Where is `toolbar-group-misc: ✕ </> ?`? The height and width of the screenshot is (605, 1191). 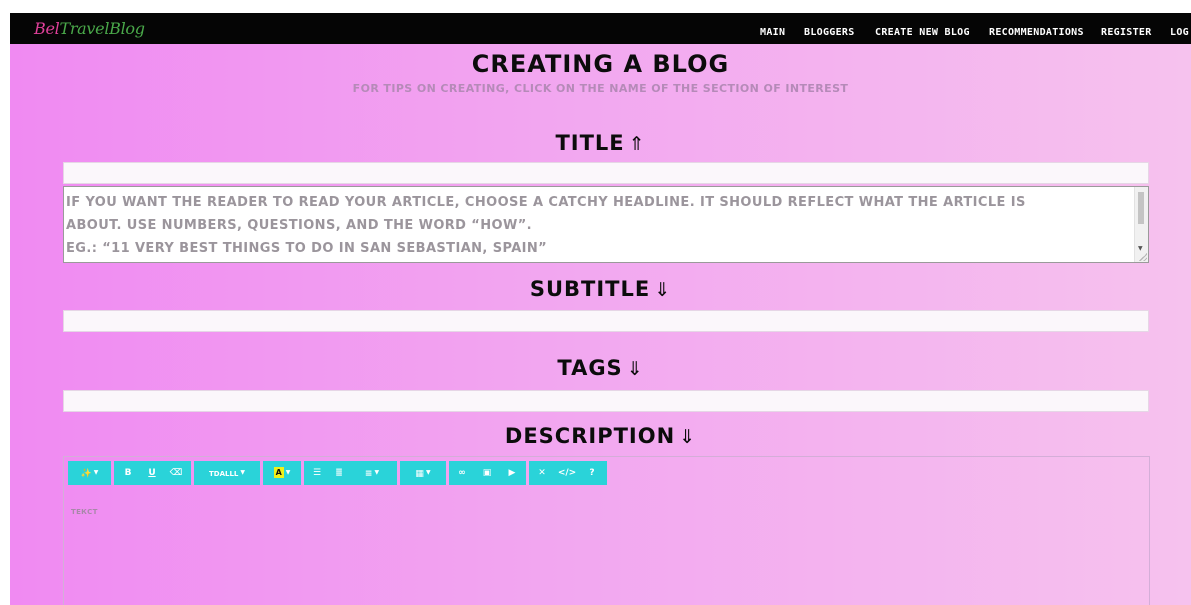
toolbar-group-misc: ✕ </> ? is located at coordinates (568, 473).